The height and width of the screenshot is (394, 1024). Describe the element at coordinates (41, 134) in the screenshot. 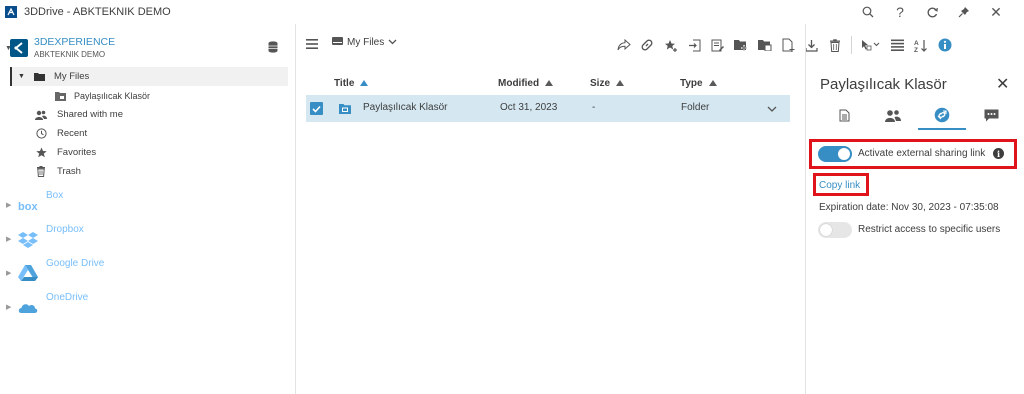

I see `clock-icon` at that location.